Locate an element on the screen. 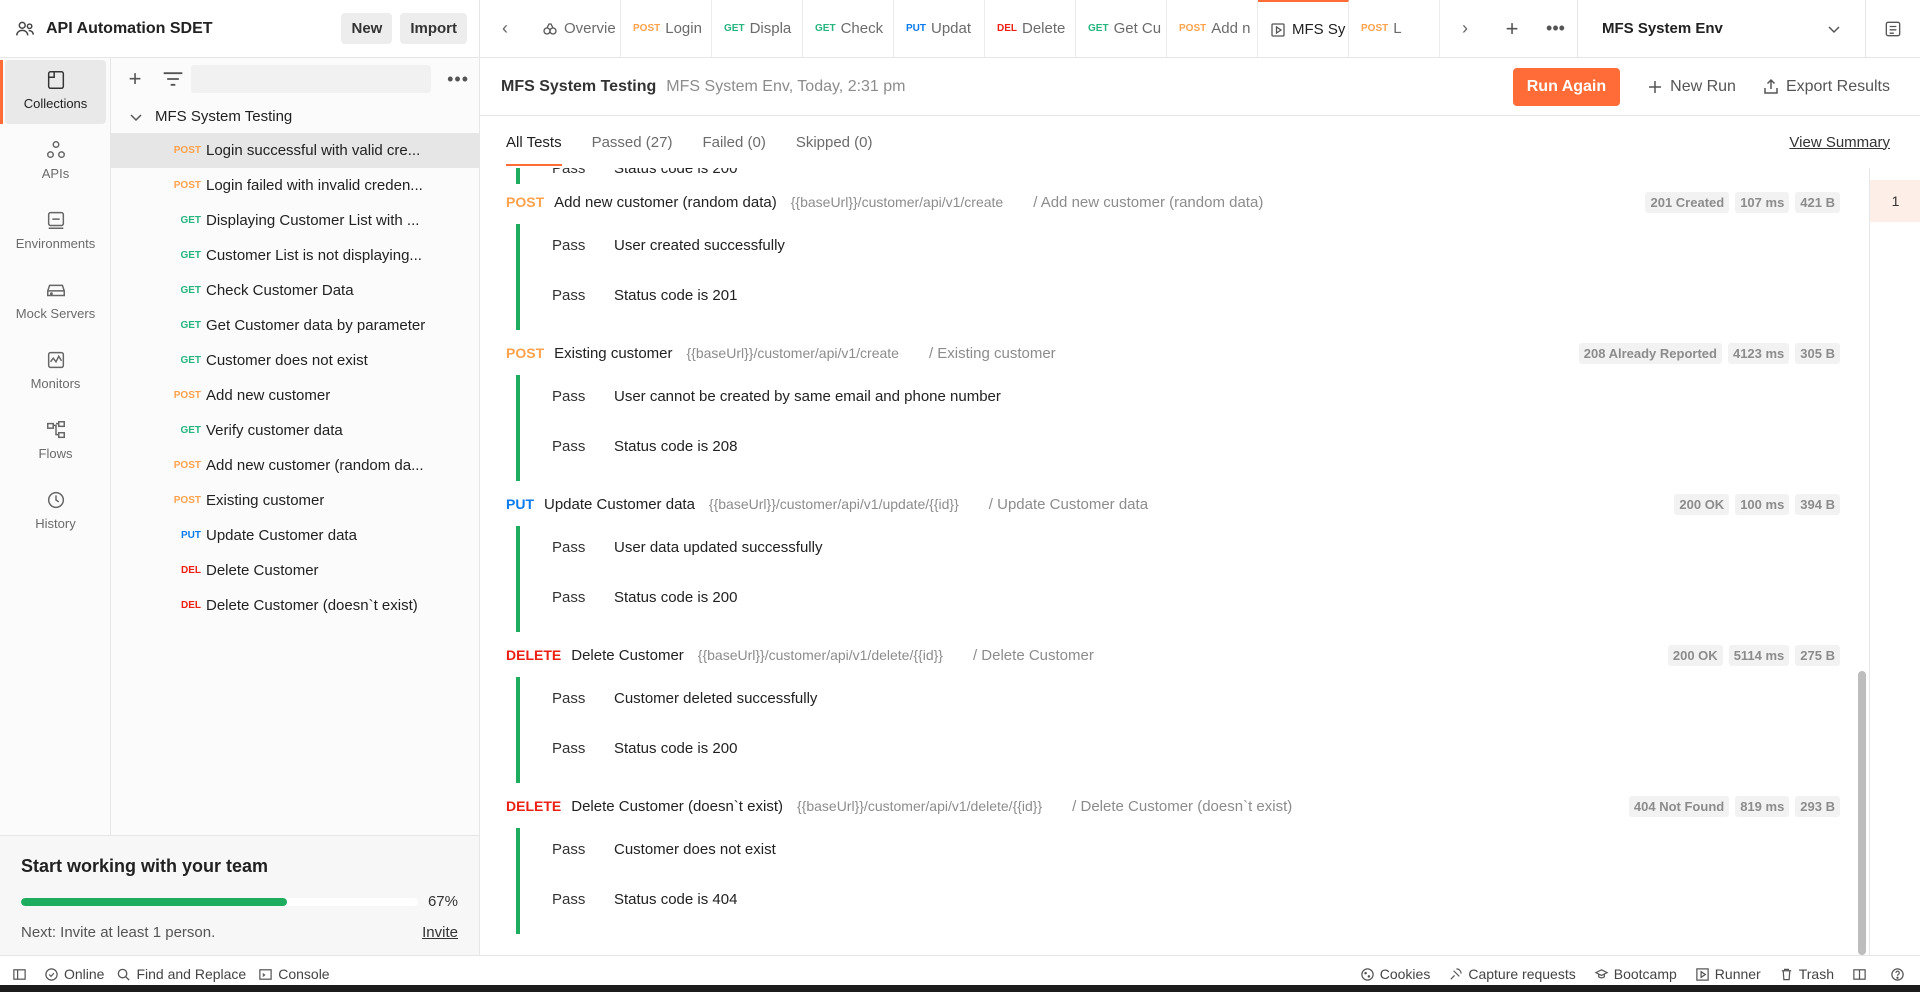  response-stats: 208 Already Reported 4123 ms 305 B is located at coordinates (1706, 353).